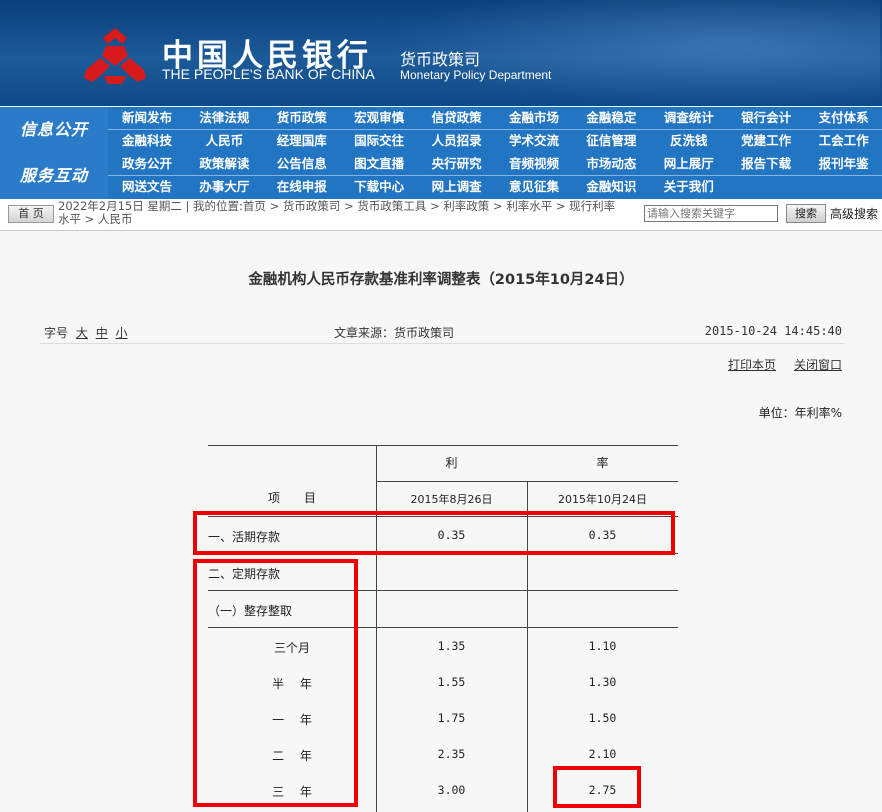 The height and width of the screenshot is (812, 882). I want to click on unit-label: 单位：年利率%, so click(800, 413).